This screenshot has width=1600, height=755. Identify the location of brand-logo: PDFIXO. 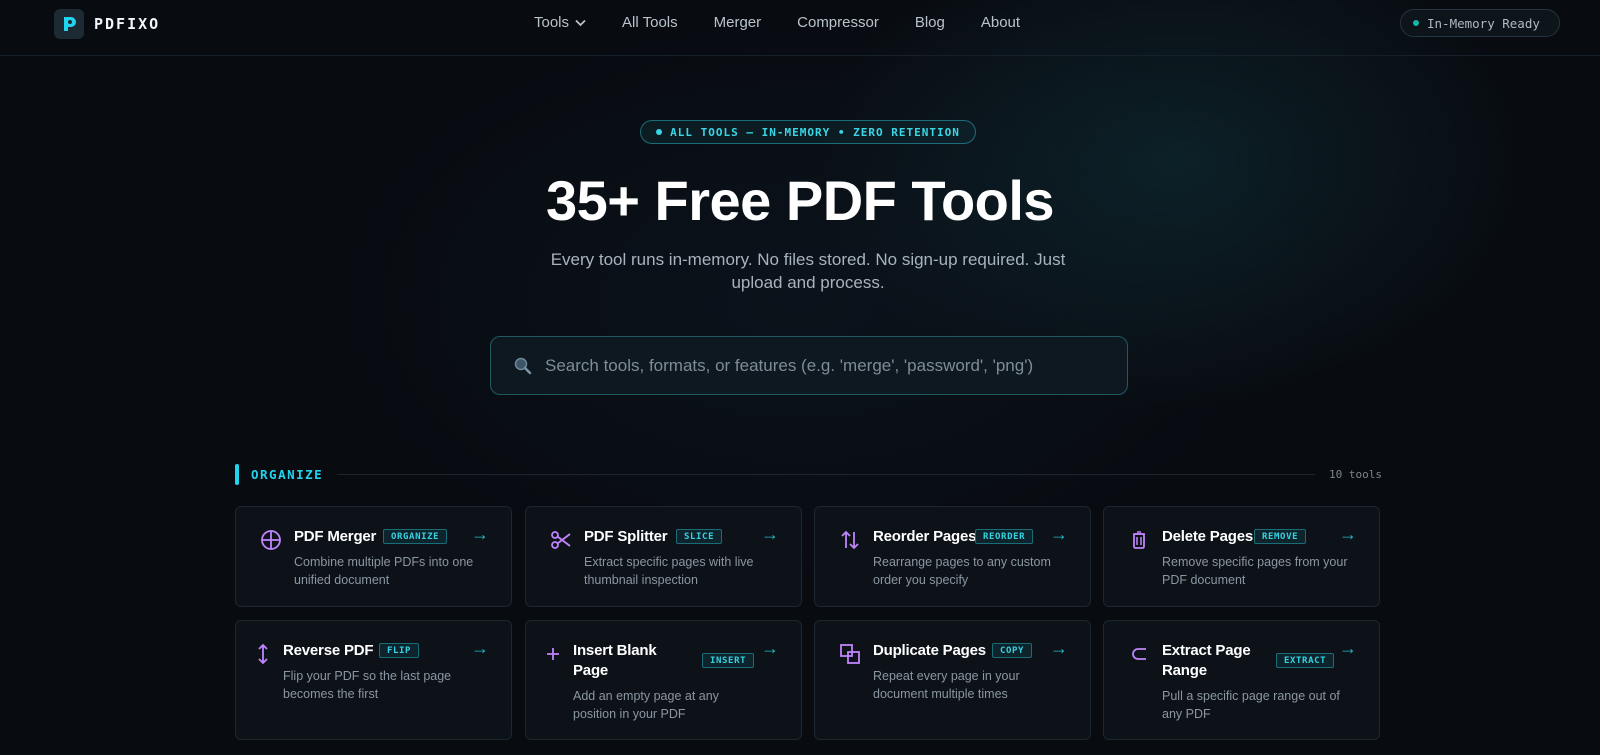
(107, 24).